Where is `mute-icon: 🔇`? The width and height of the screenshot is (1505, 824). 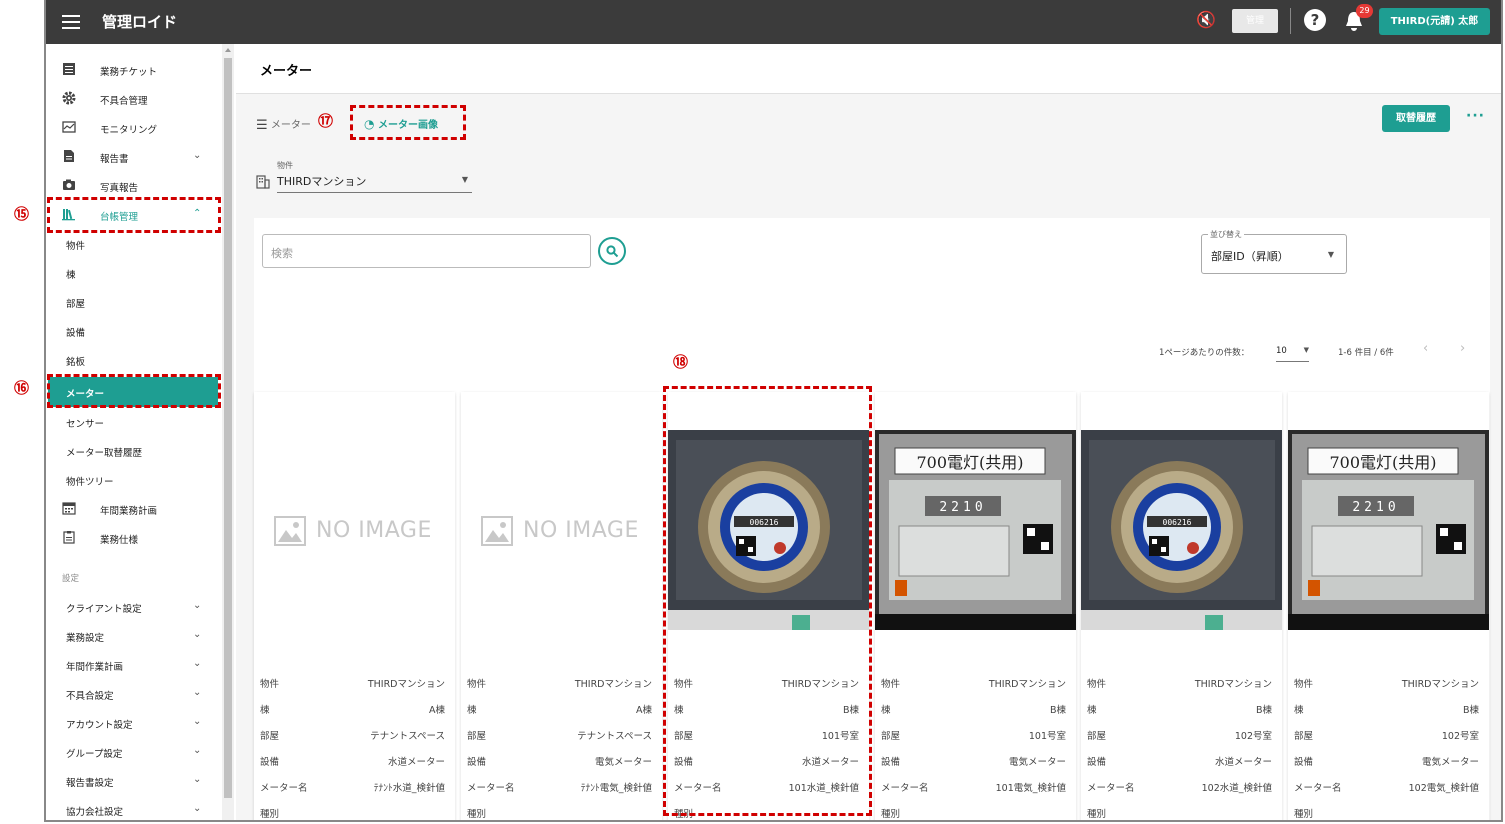
mute-icon: 🔇 is located at coordinates (1206, 19).